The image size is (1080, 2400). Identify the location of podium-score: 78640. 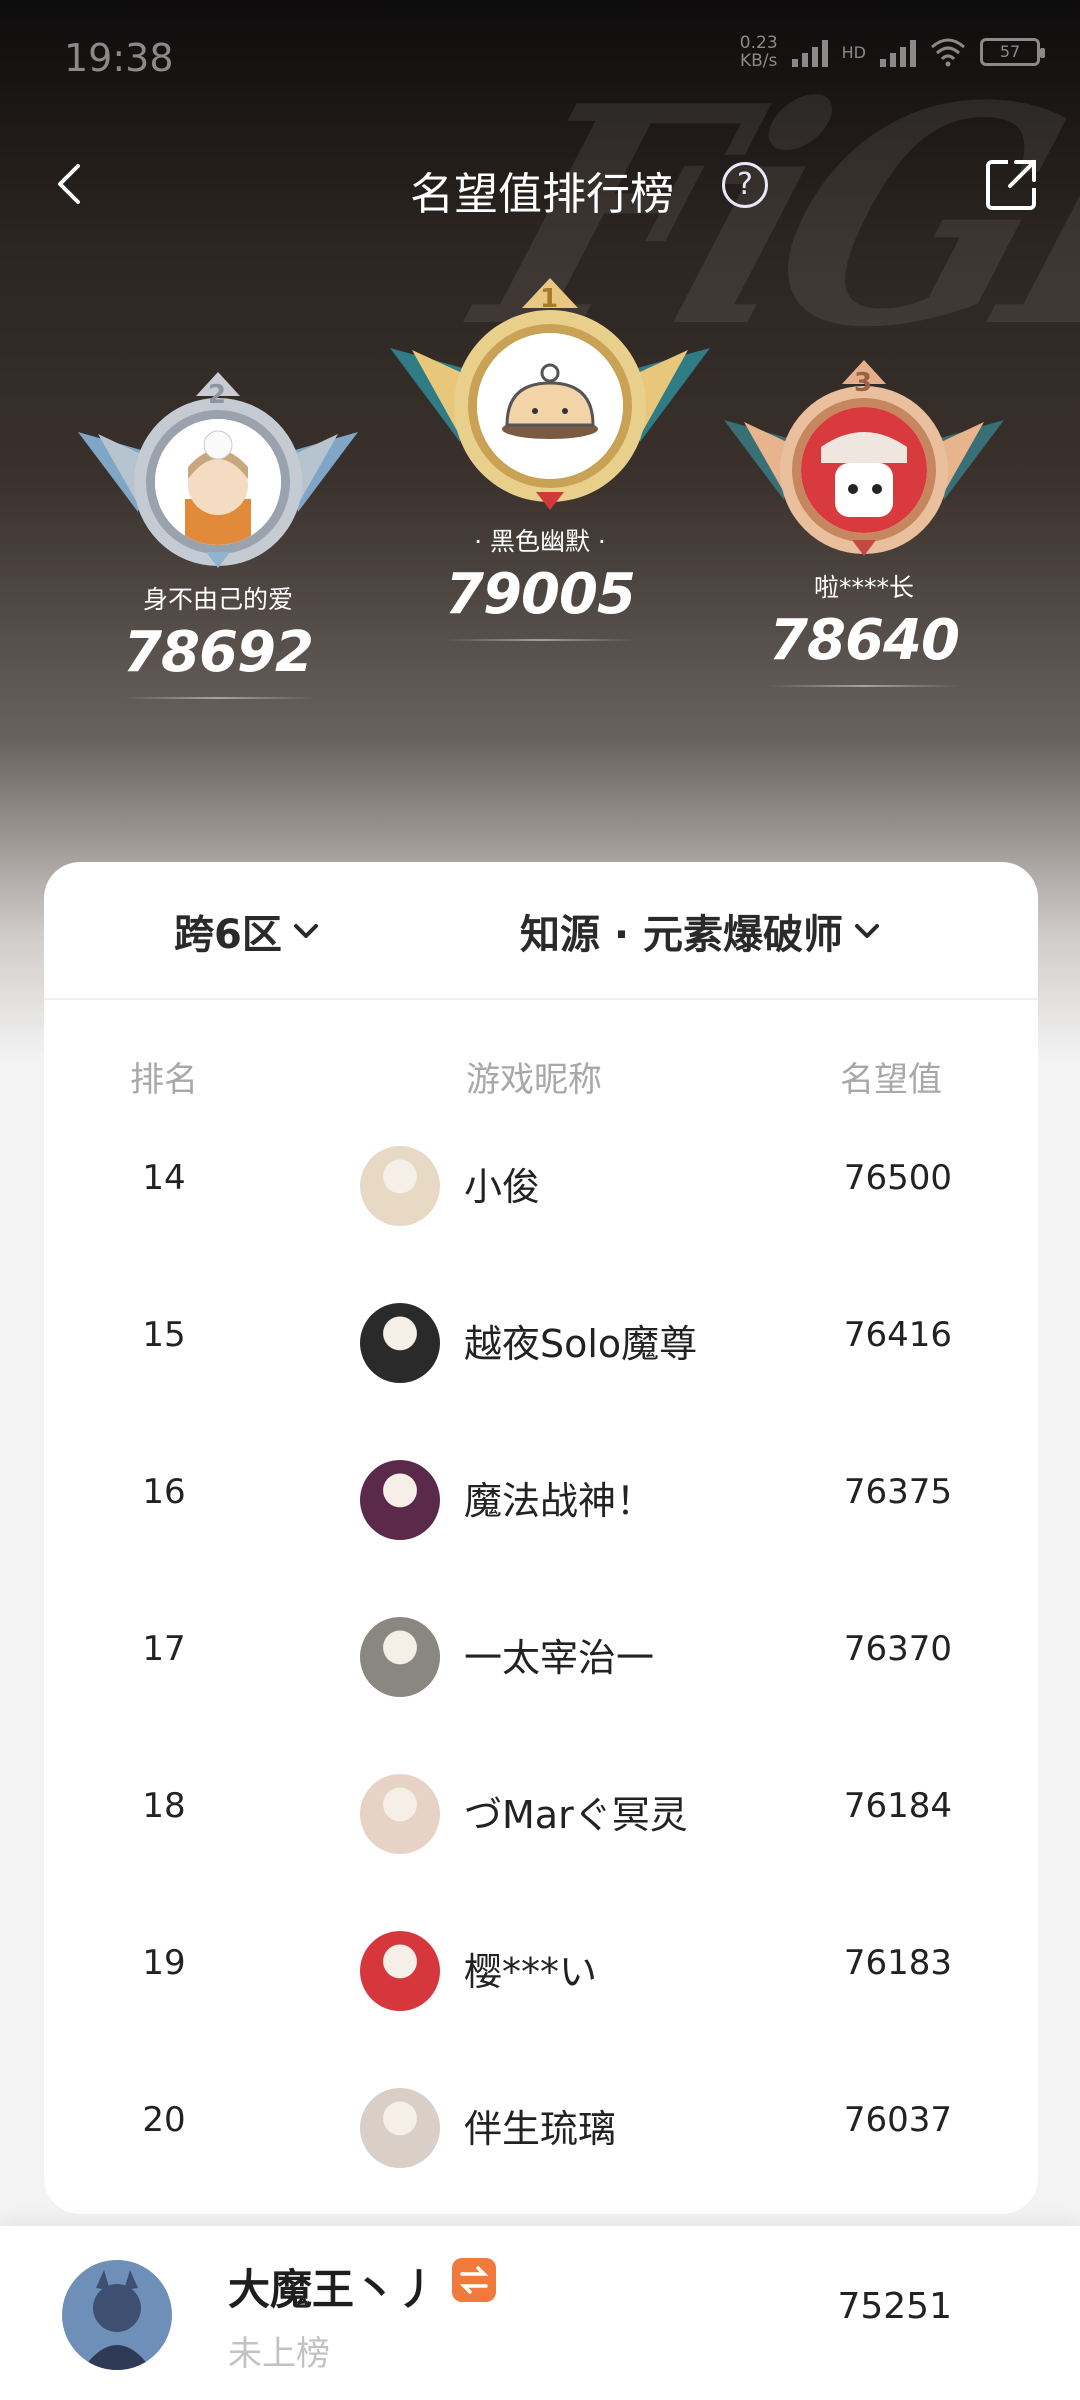
(864, 640).